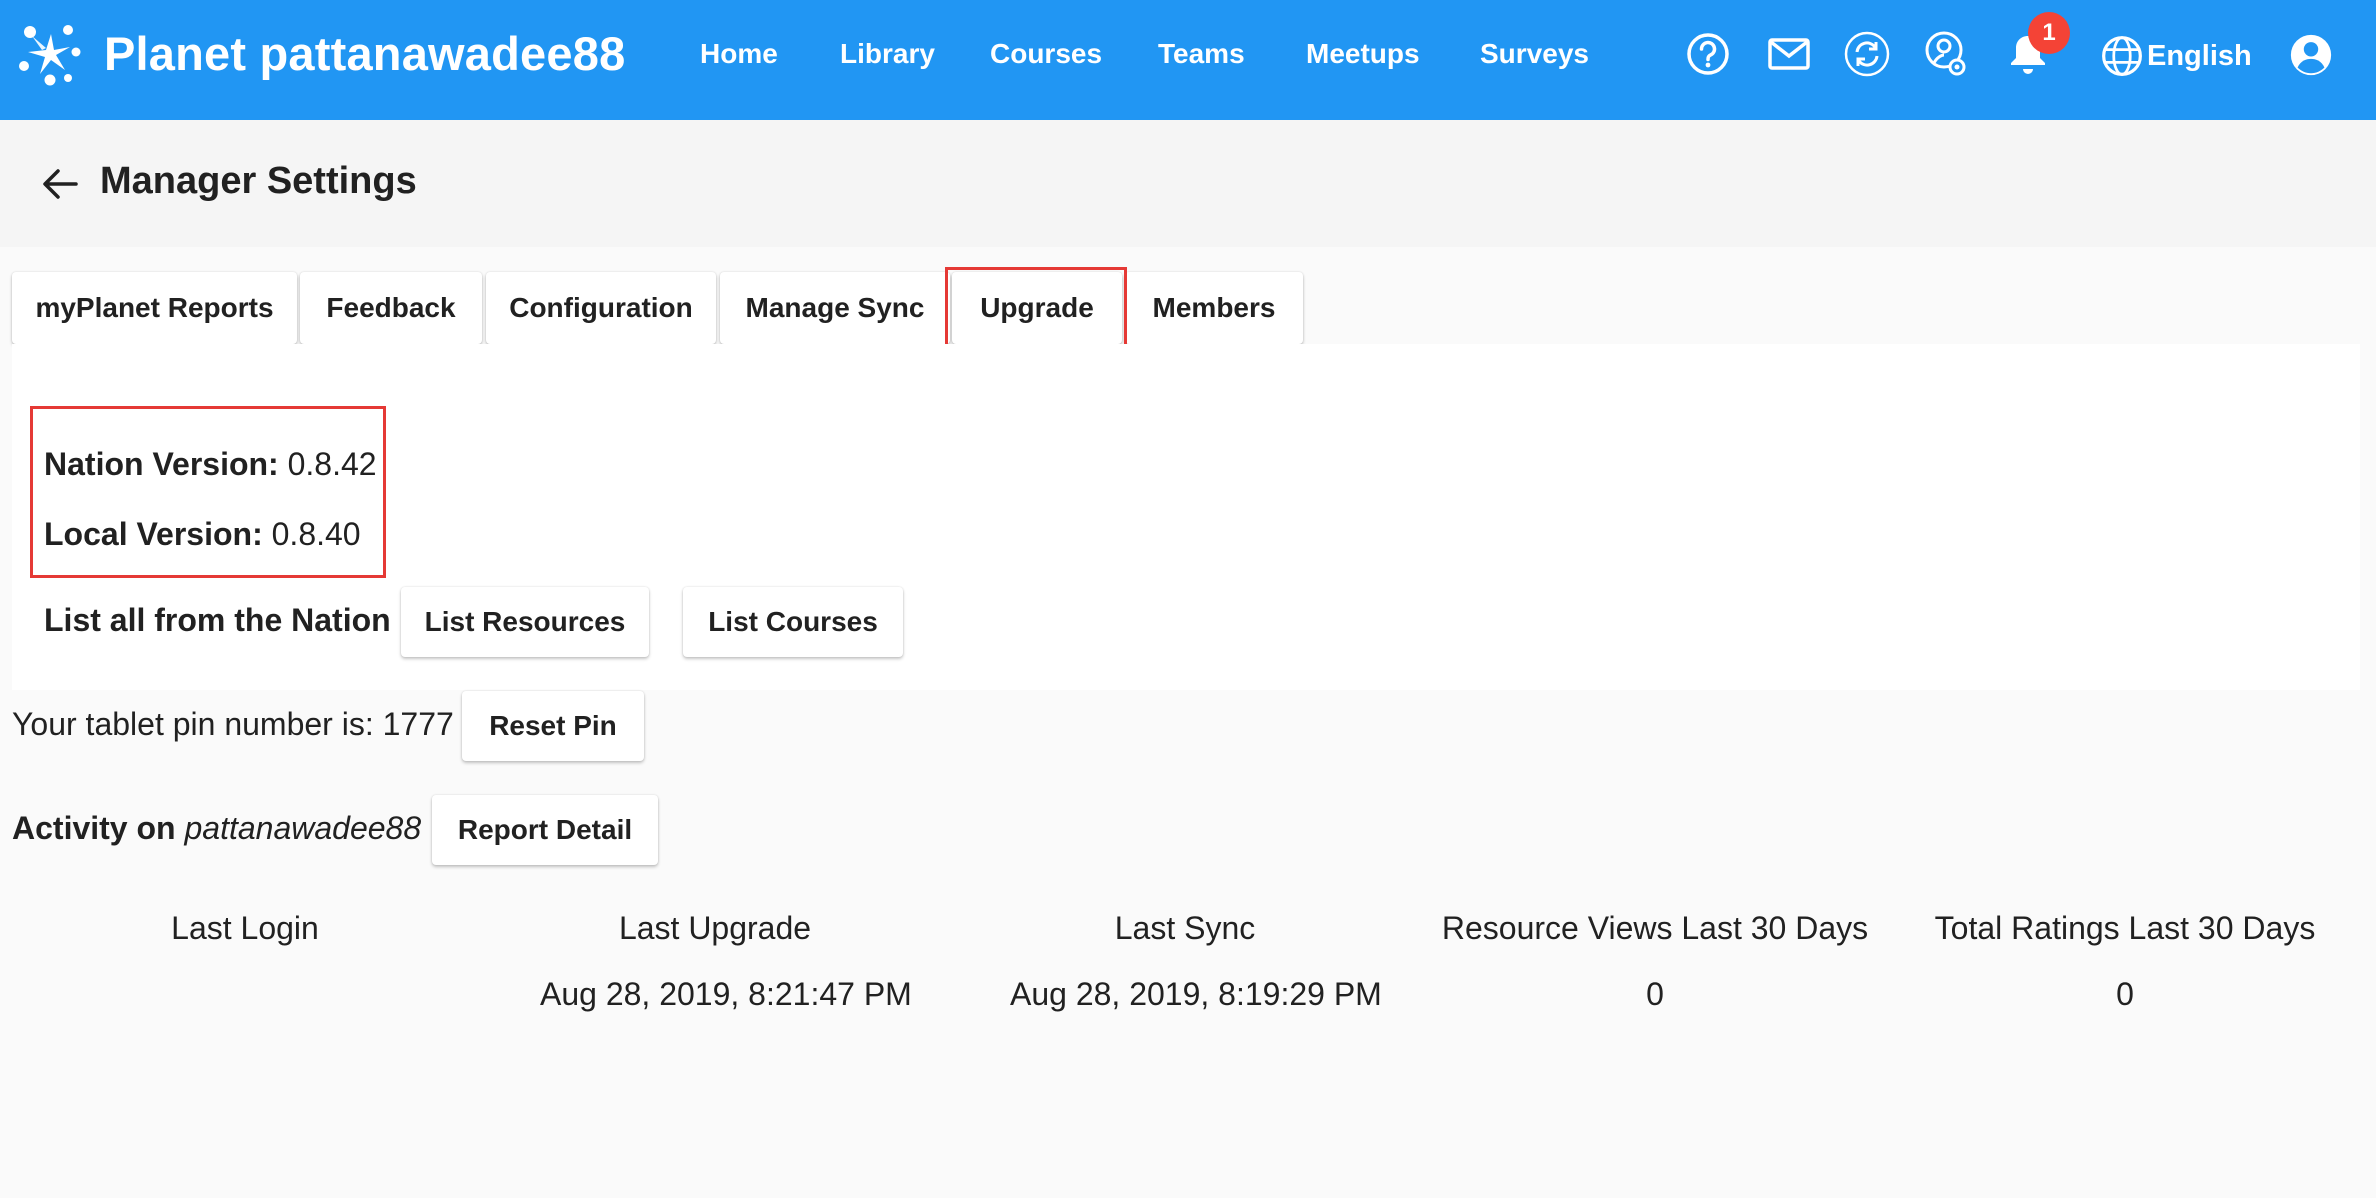 The image size is (2376, 1198). I want to click on language-selector: English, so click(2199, 56).